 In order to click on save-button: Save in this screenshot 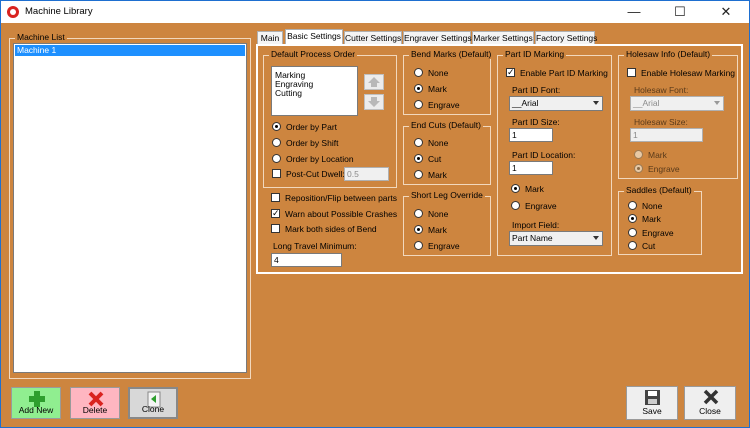, I will do `click(652, 403)`.